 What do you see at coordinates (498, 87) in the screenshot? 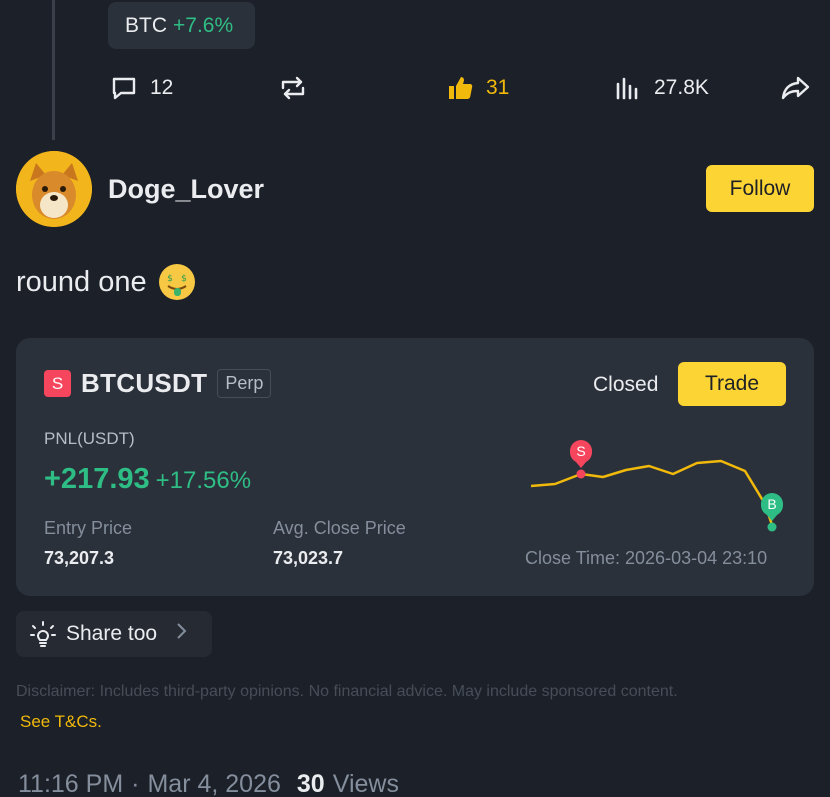
I see `like-count: 31` at bounding box center [498, 87].